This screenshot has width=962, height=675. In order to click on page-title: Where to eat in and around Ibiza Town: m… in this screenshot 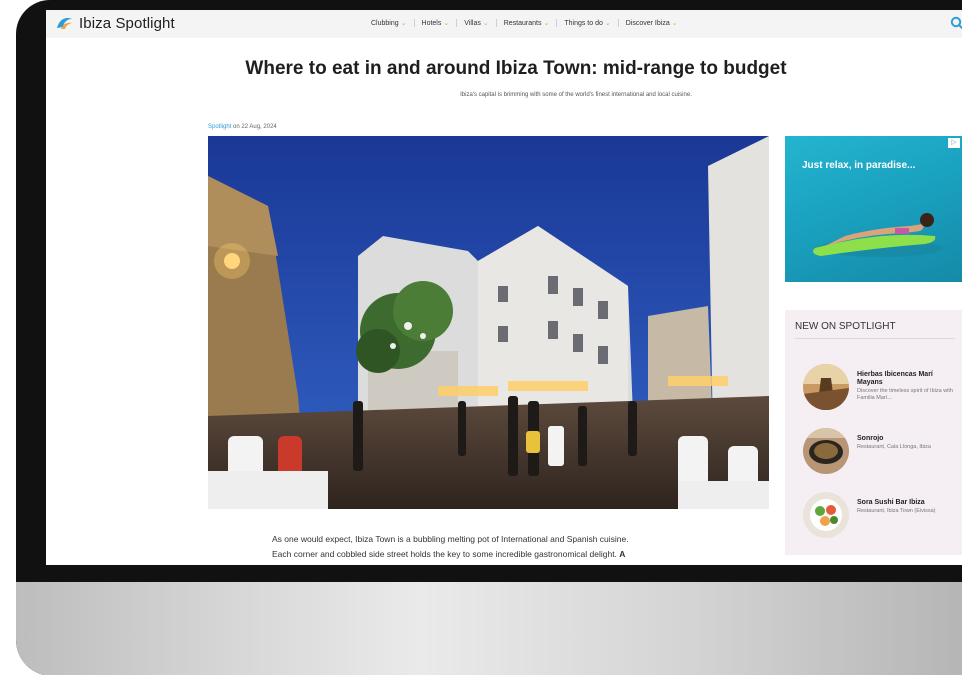, I will do `click(516, 68)`.